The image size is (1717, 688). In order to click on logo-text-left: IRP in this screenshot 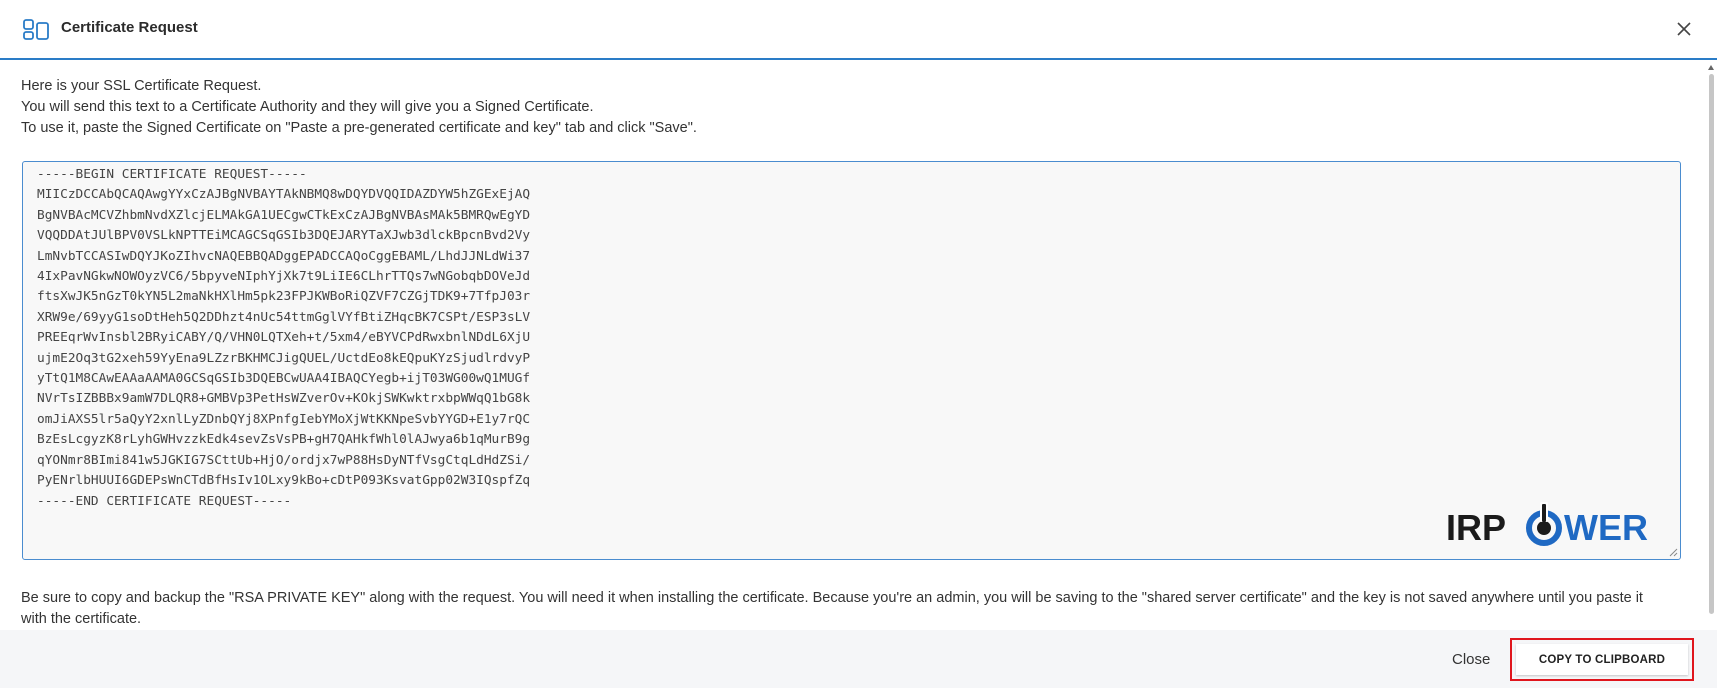, I will do `click(1476, 527)`.